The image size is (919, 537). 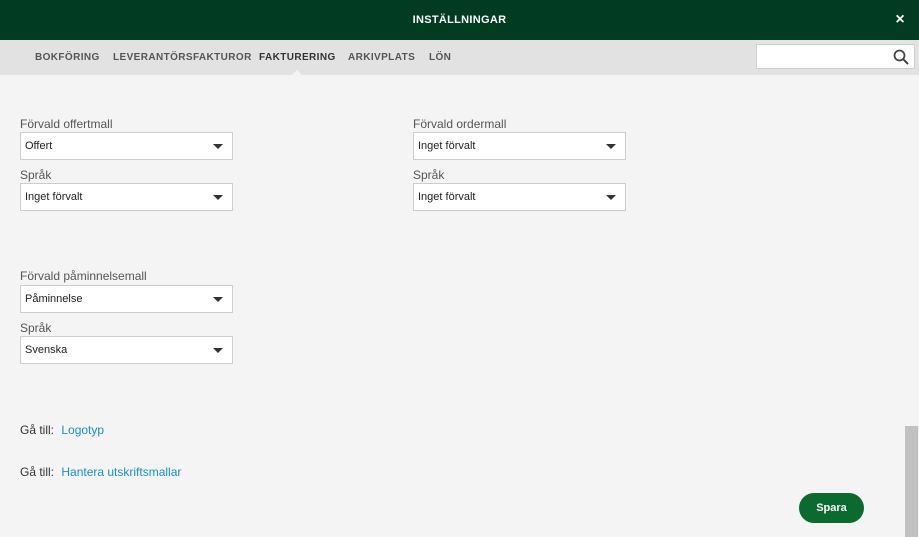 What do you see at coordinates (121, 472) in the screenshot?
I see `print-templates-link: Hantera utskriftsmallar` at bounding box center [121, 472].